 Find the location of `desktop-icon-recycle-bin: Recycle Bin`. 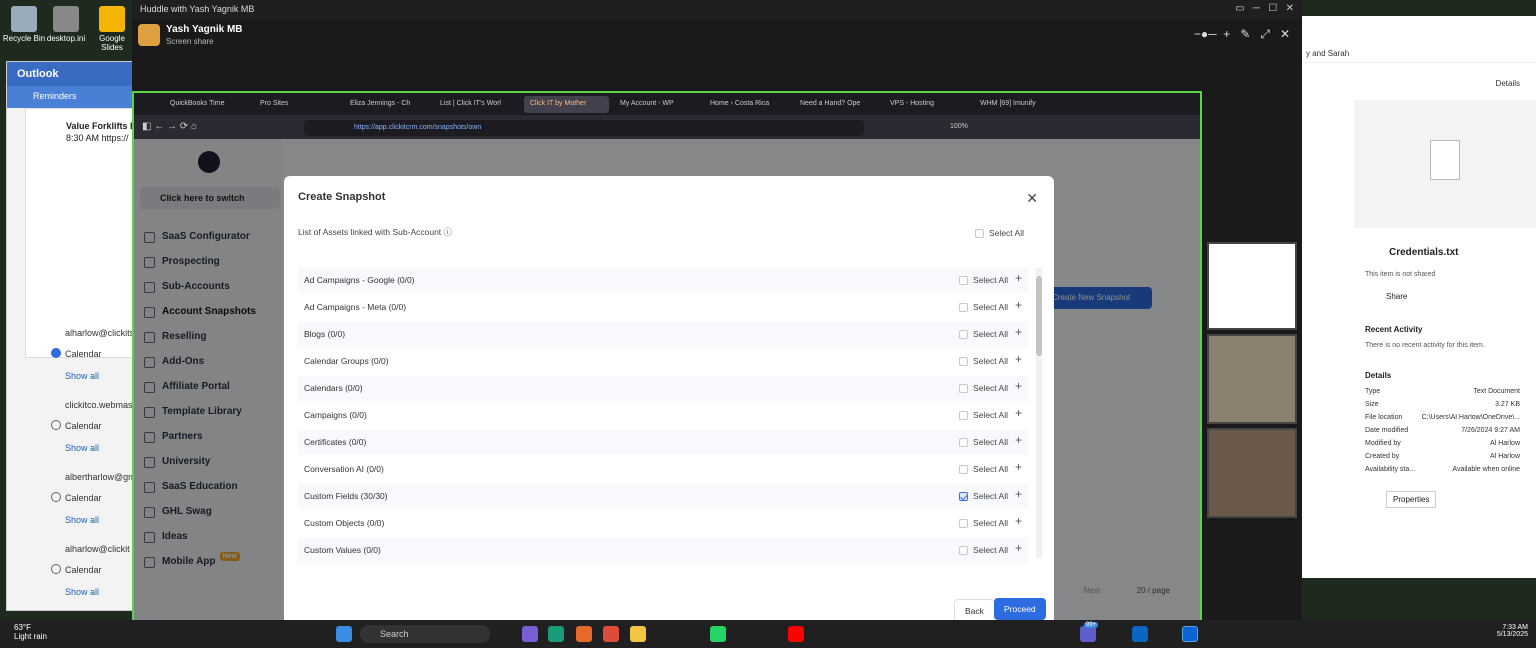

desktop-icon-recycle-bin: Recycle Bin is located at coordinates (24, 24).